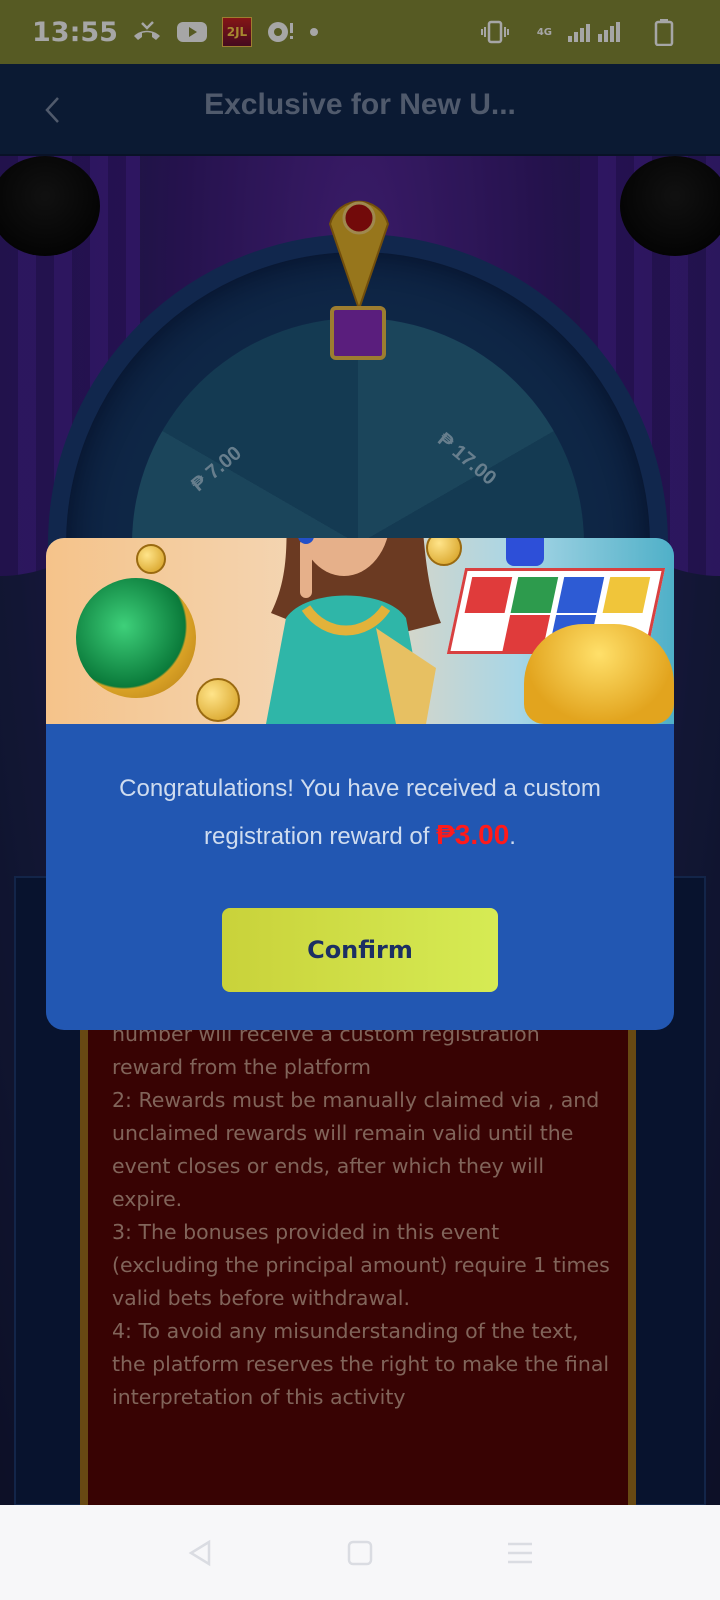 This screenshot has width=720, height=1600. I want to click on square-home-icon, so click(360, 1552).